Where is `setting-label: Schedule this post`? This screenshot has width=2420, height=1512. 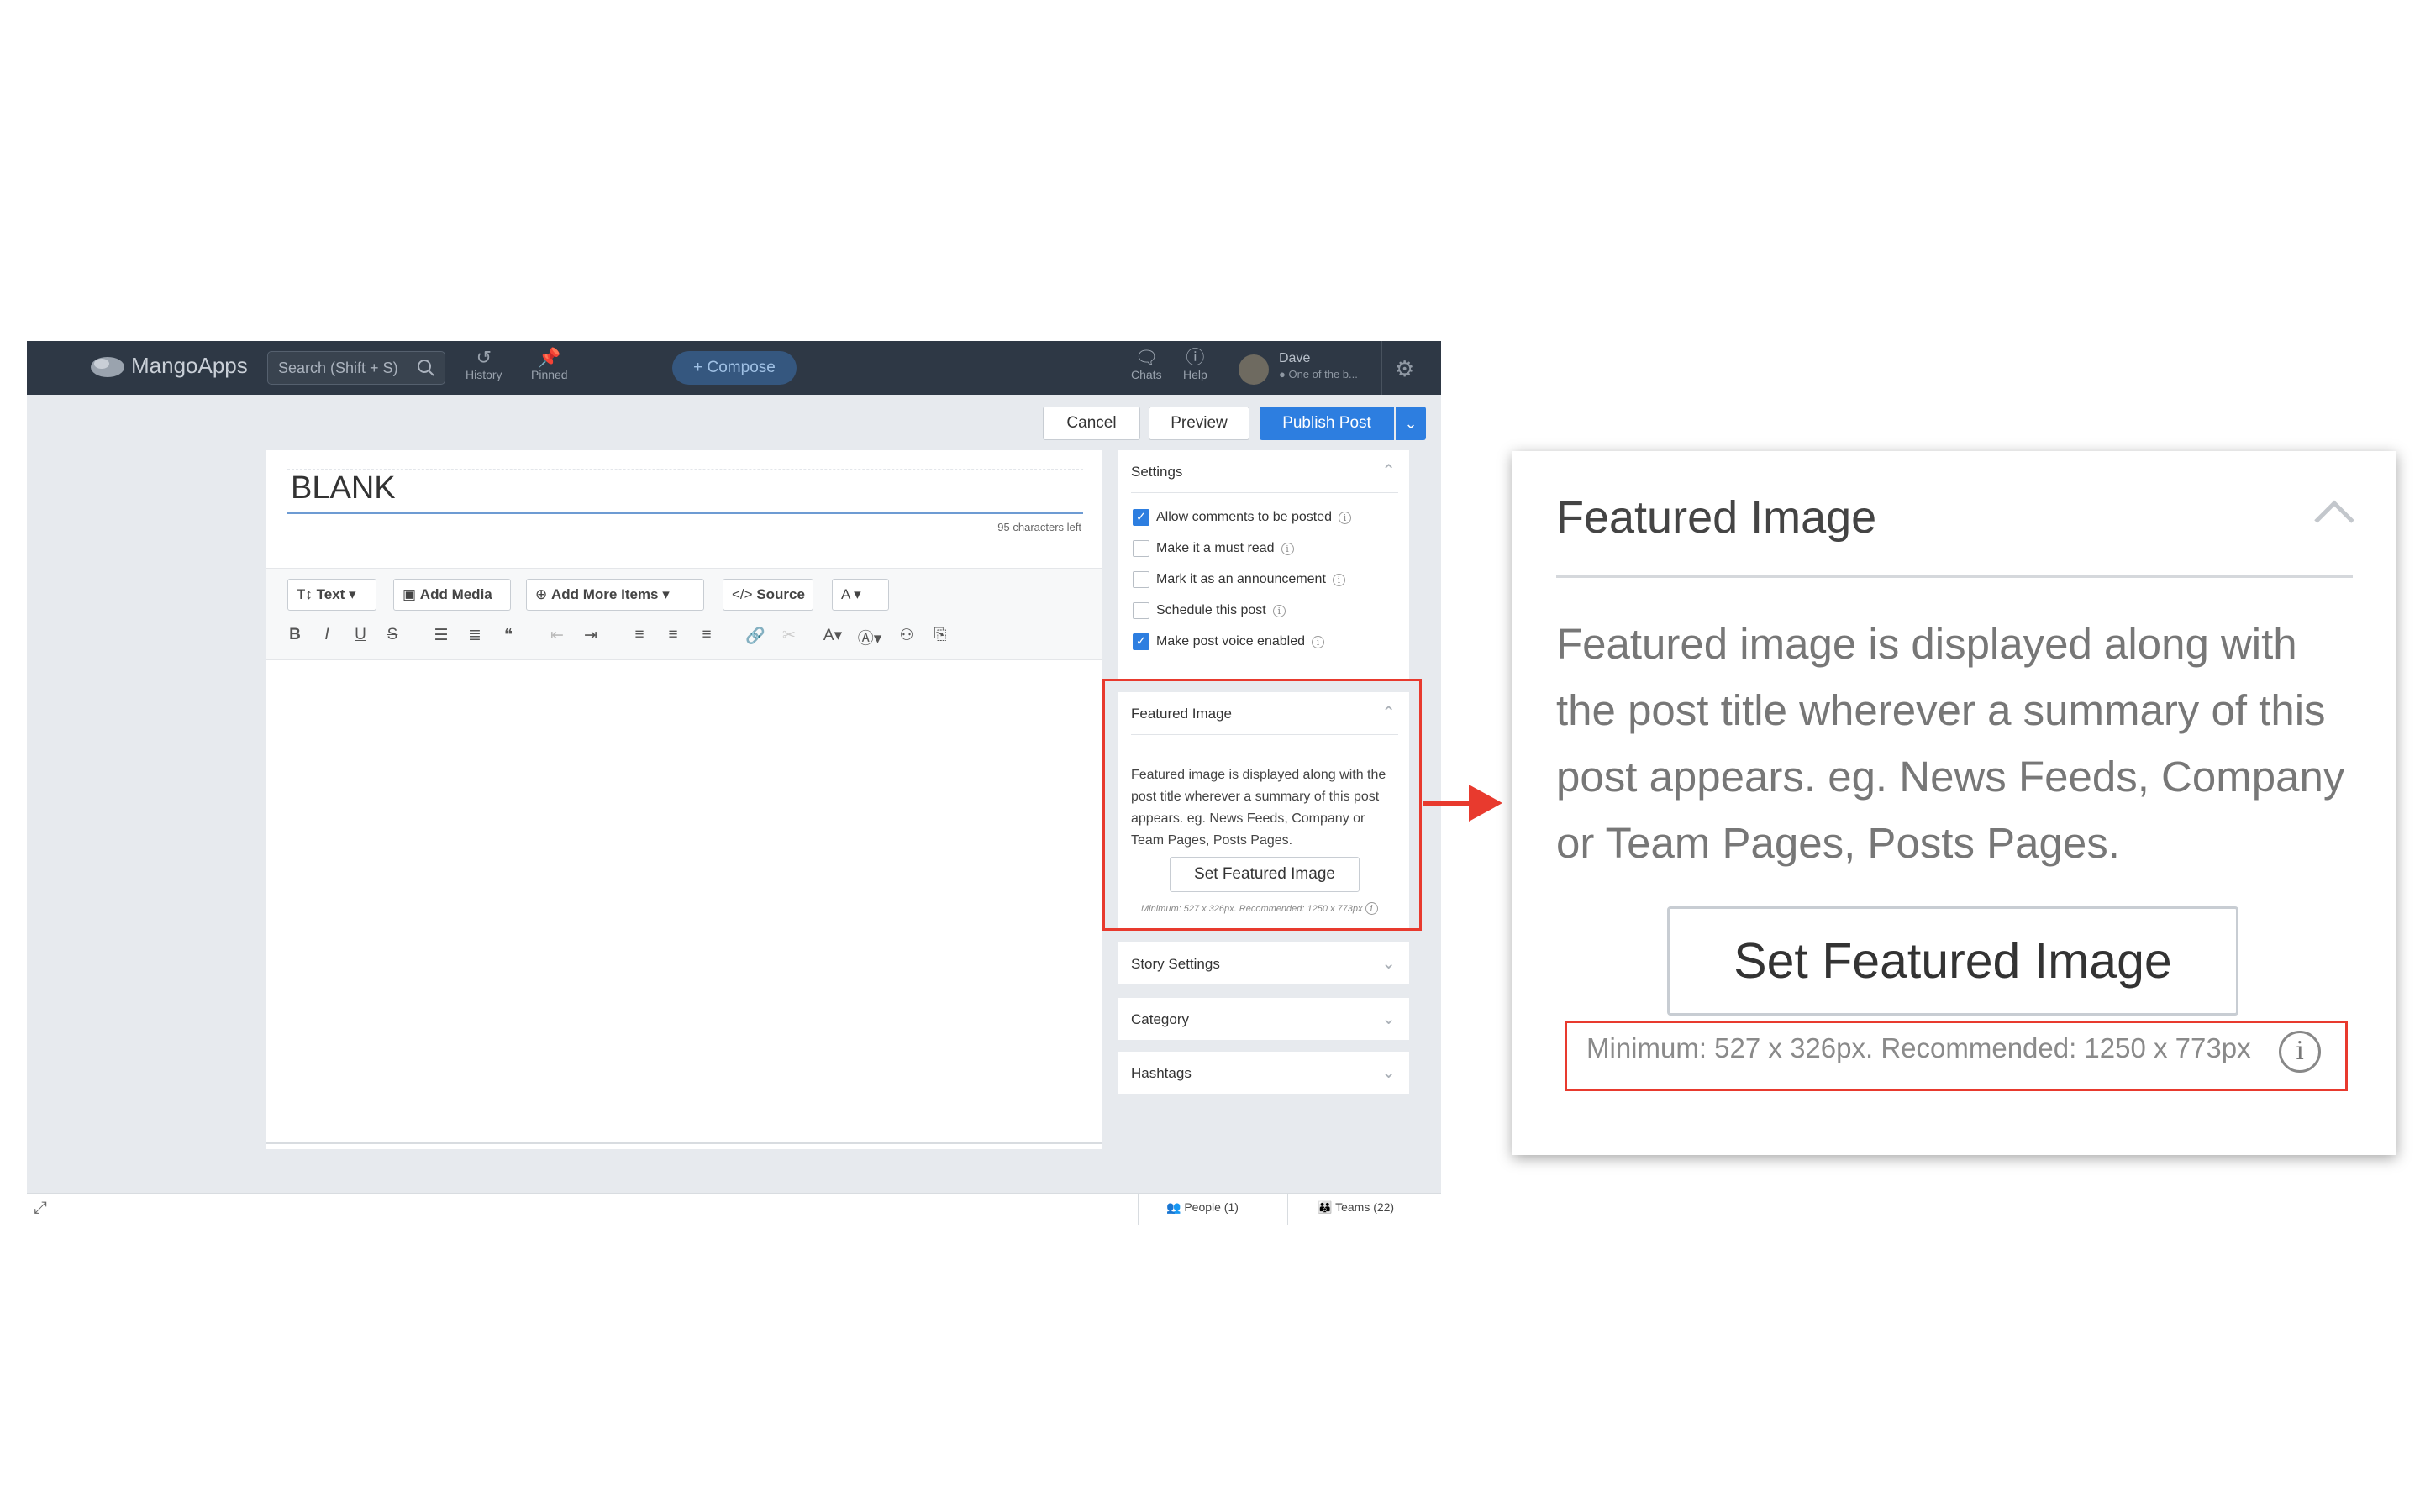
setting-label: Schedule this post is located at coordinates (1211, 610).